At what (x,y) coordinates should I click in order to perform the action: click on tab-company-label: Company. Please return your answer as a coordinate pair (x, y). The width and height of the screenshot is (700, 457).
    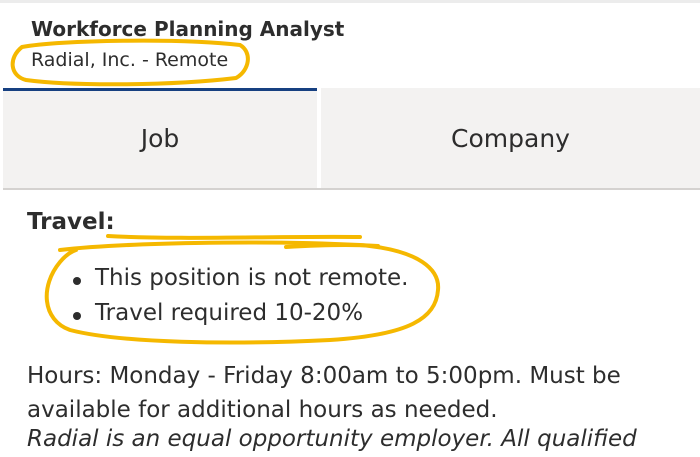
    Looking at the image, I should click on (510, 138).